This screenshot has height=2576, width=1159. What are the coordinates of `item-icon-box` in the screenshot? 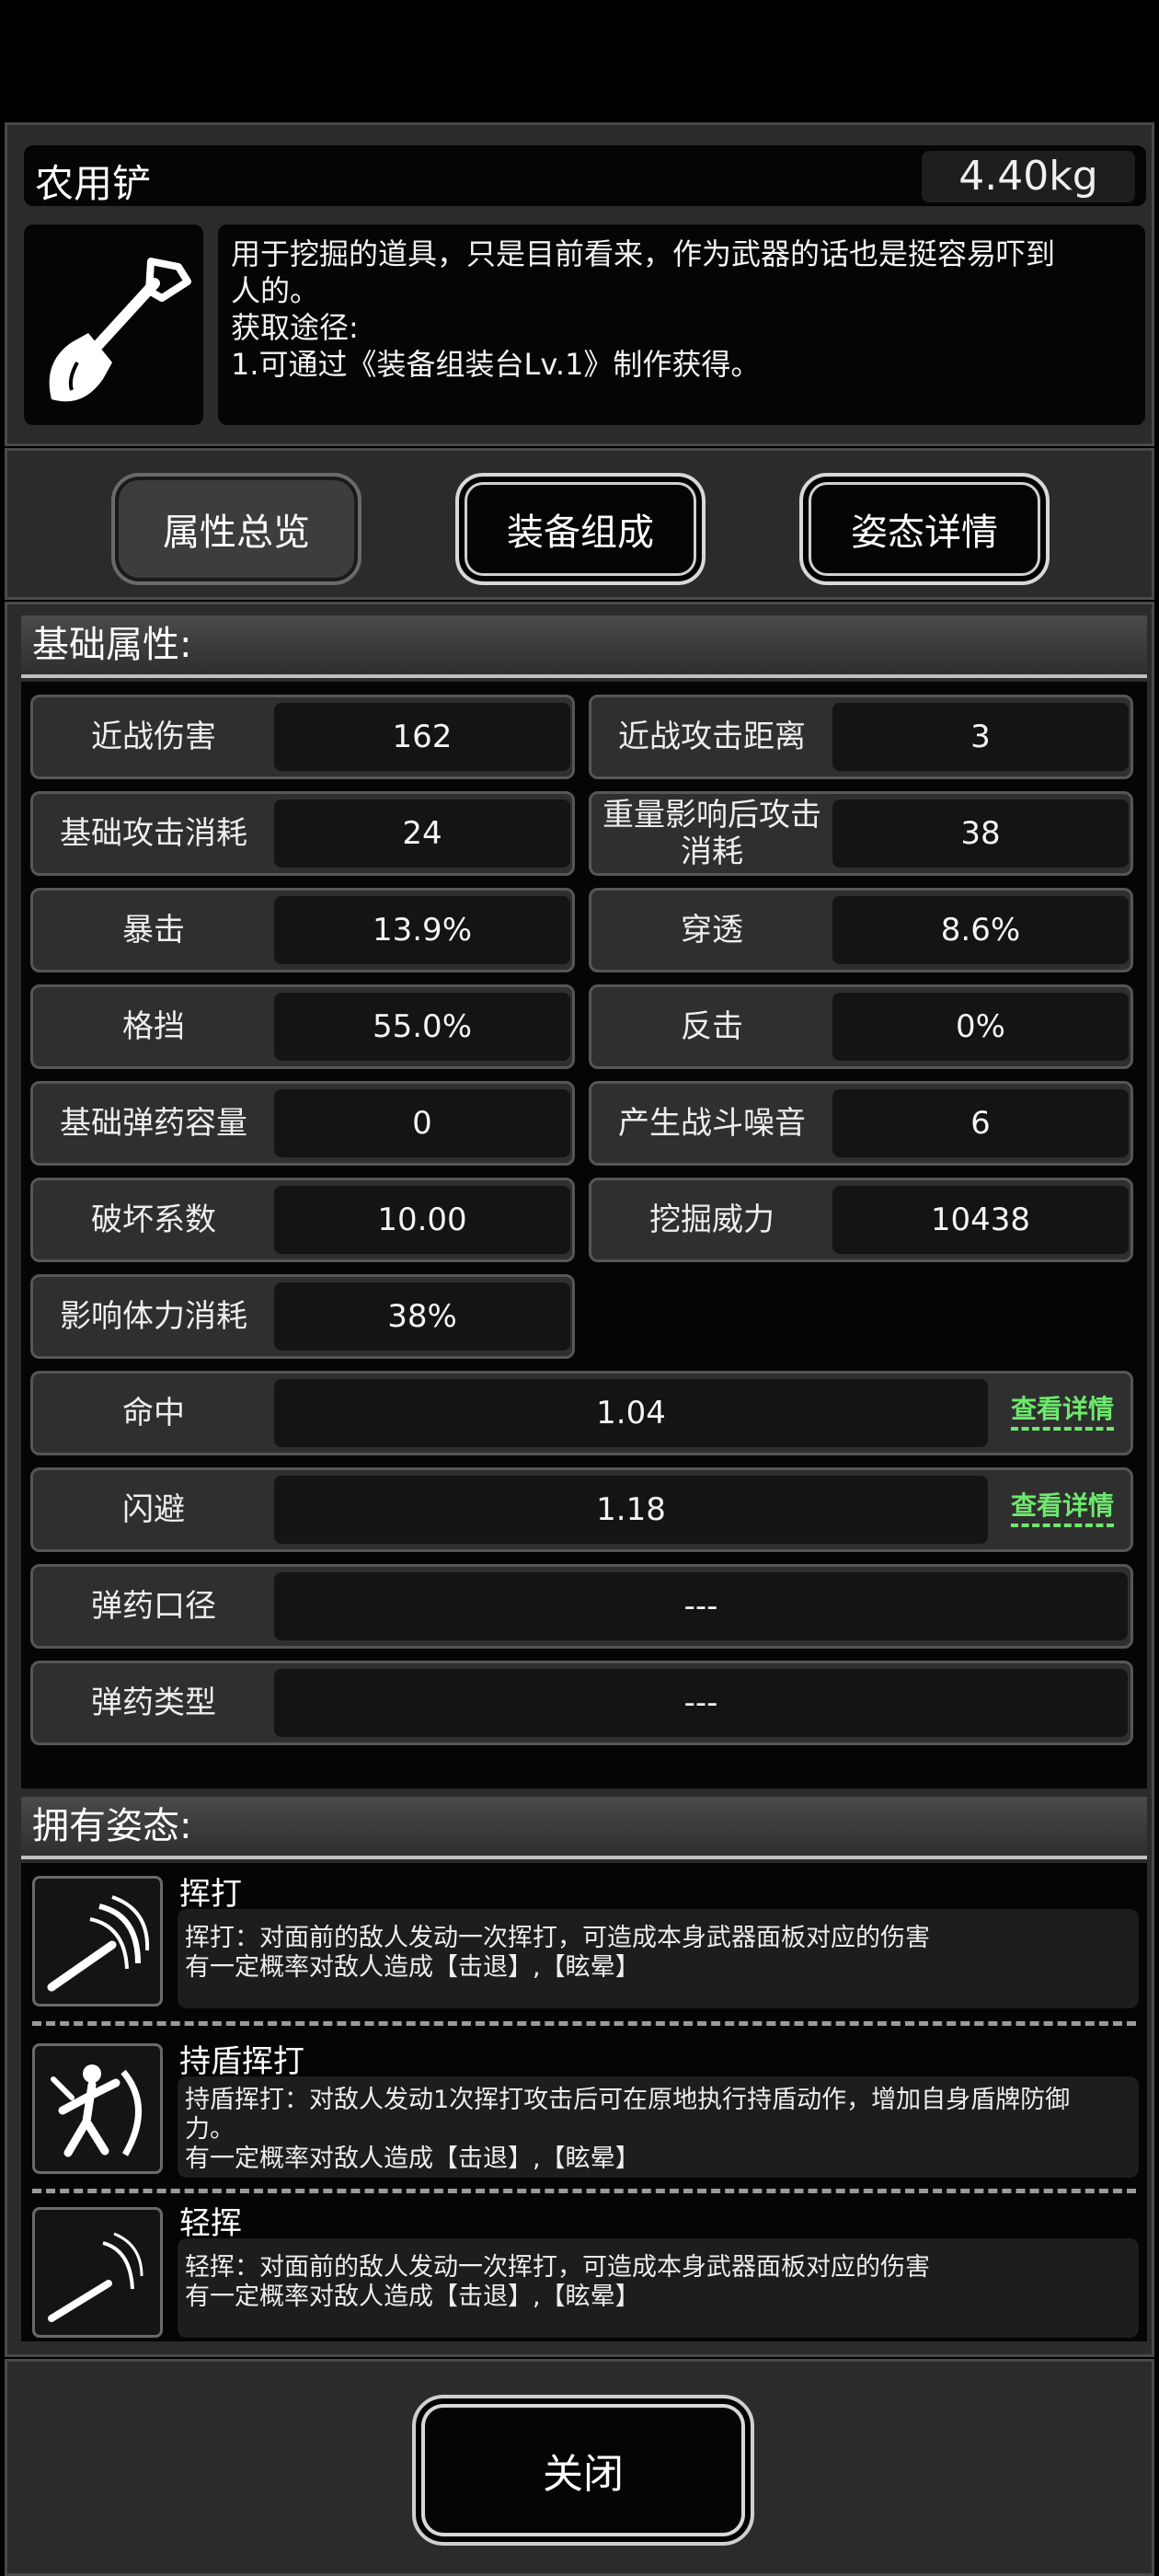 It's located at (113, 324).